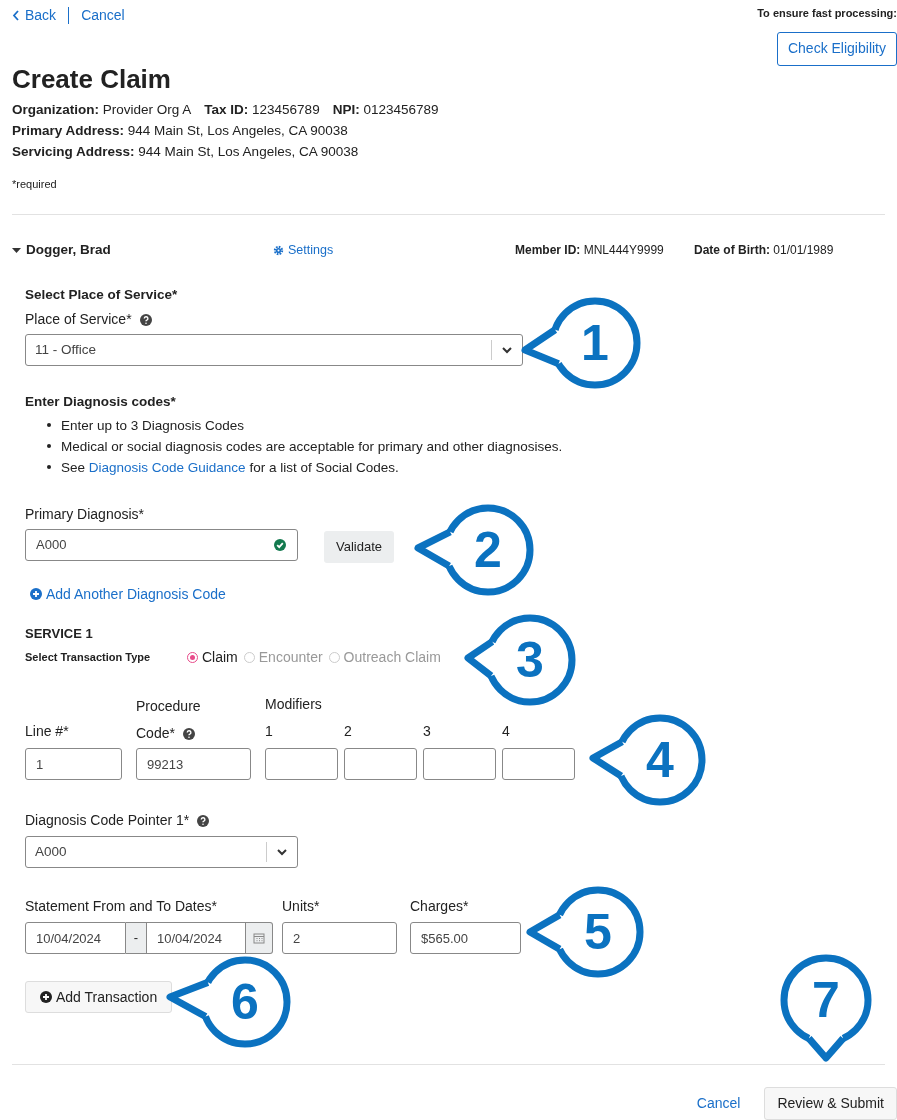  I want to click on input-field: 2, so click(339, 938).